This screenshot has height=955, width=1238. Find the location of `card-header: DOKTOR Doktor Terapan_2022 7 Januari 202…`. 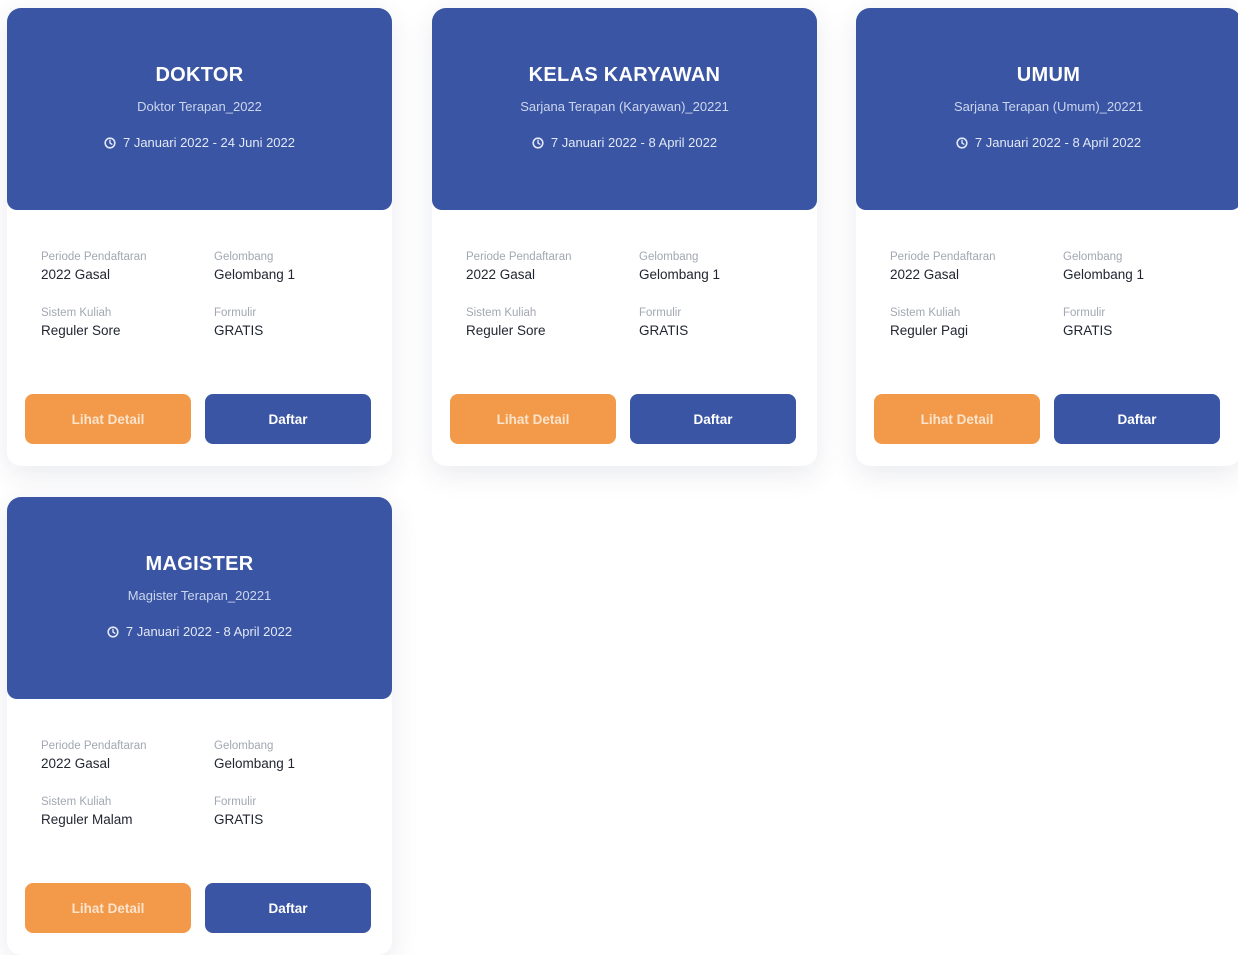

card-header: DOKTOR Doktor Terapan_2022 7 Januari 202… is located at coordinates (199, 109).